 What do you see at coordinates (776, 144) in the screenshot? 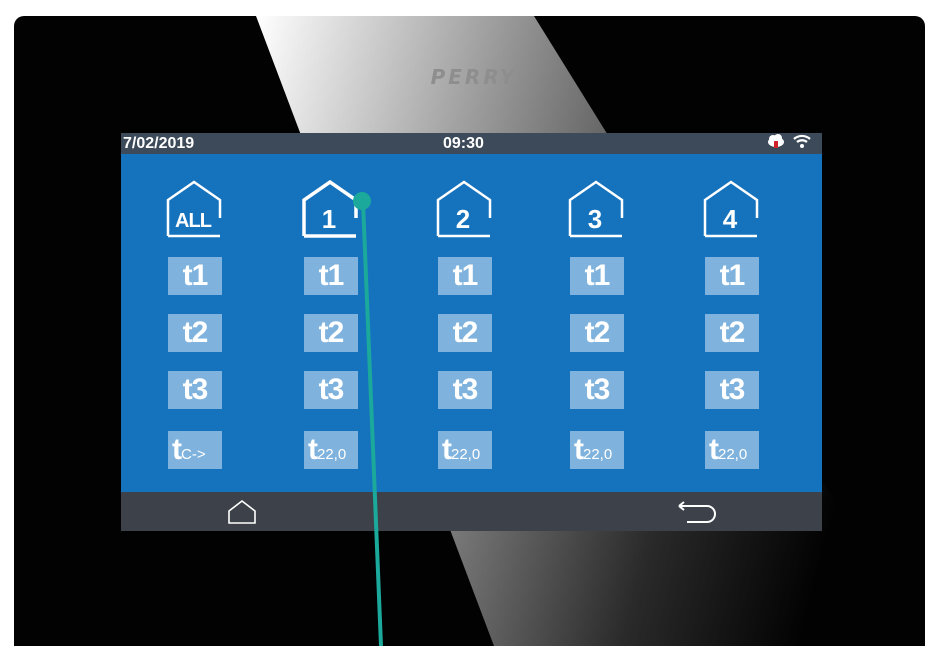
I see `cloud-alert-icon` at bounding box center [776, 144].